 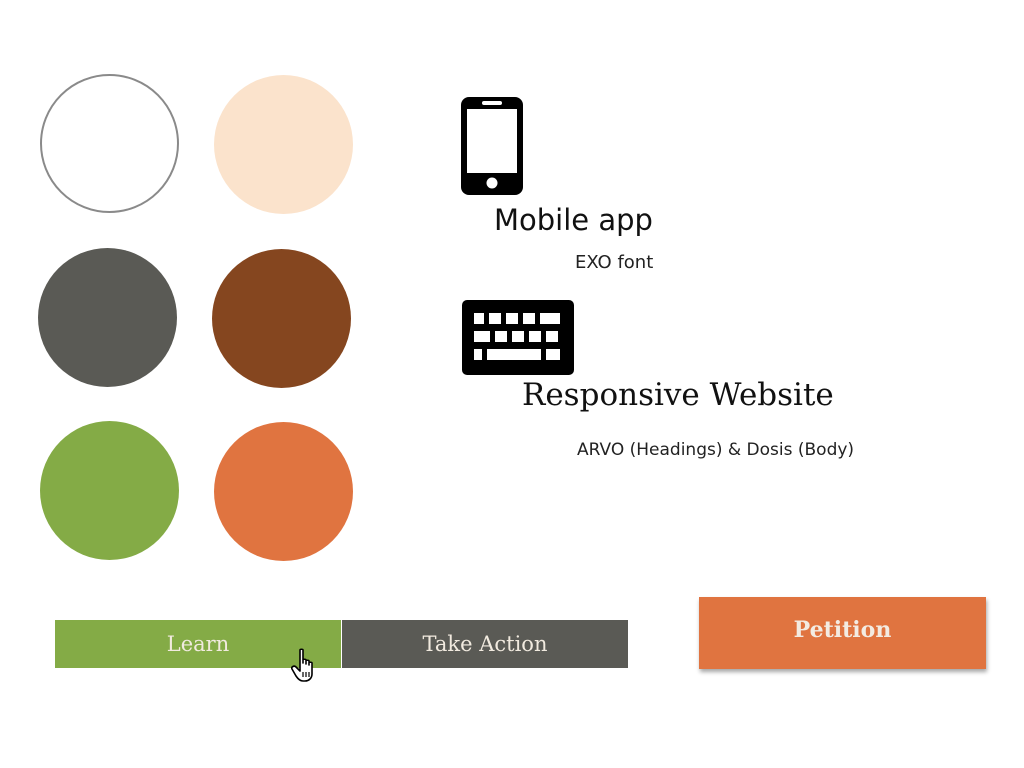 What do you see at coordinates (842, 630) in the screenshot?
I see `petition-button-label: Petition` at bounding box center [842, 630].